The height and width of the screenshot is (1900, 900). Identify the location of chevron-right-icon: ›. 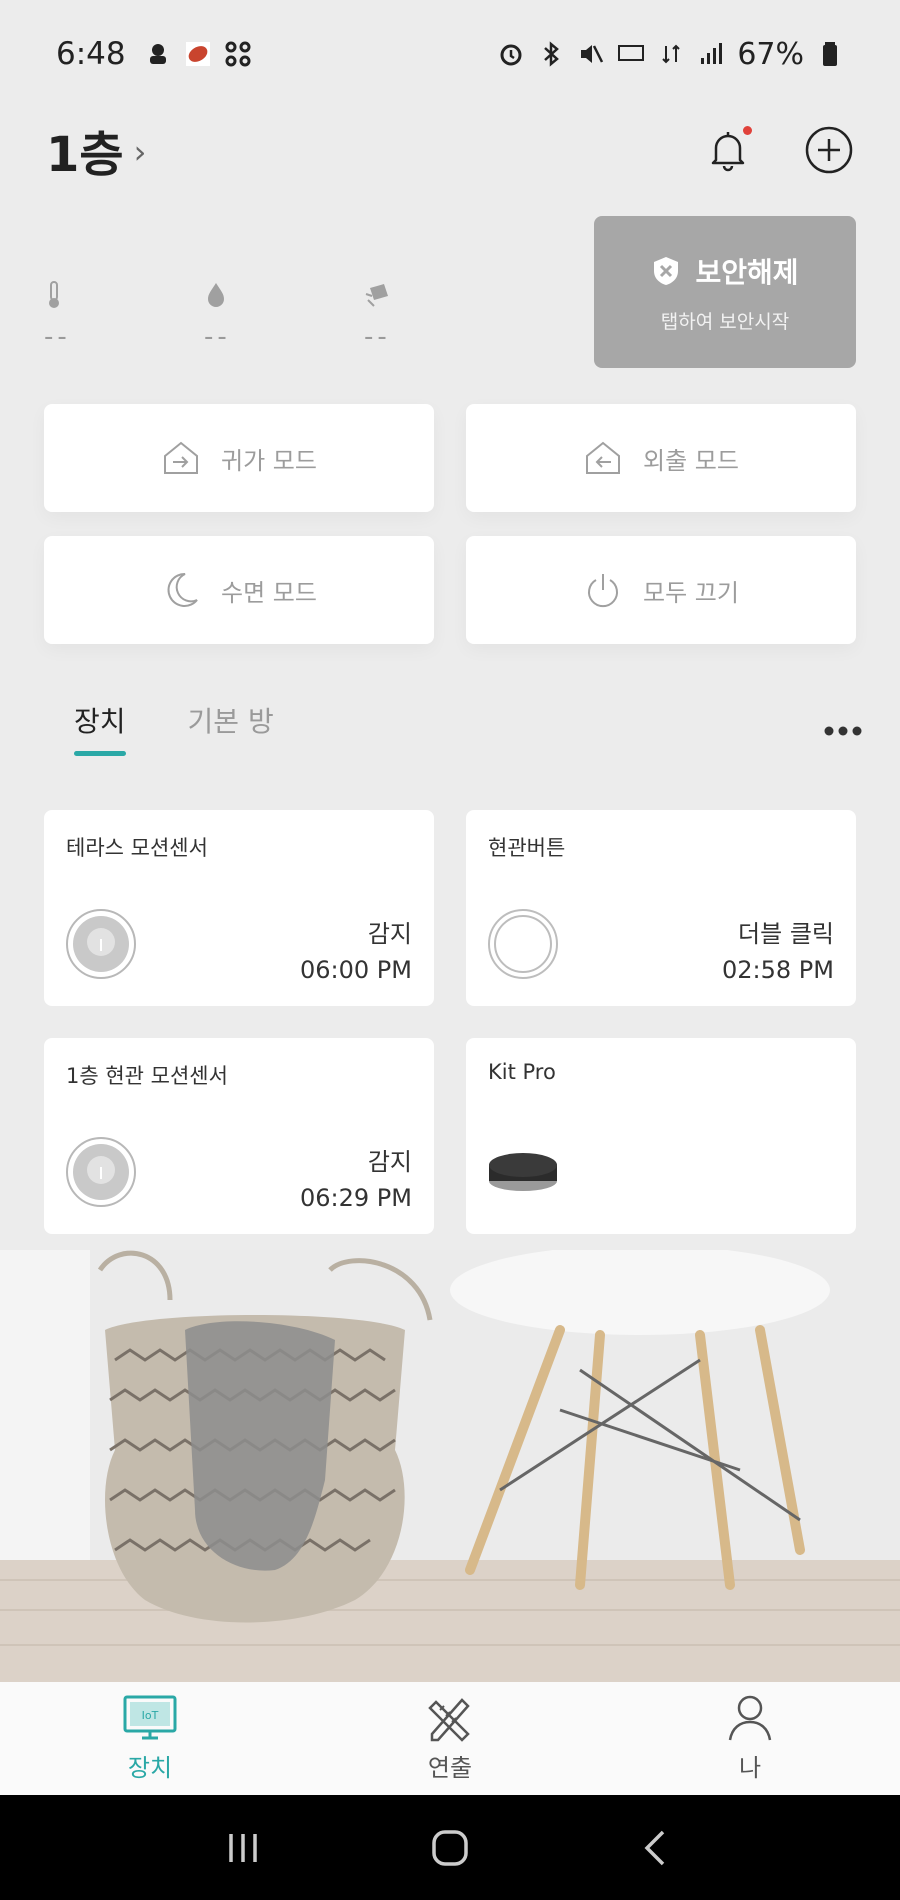
(140, 152).